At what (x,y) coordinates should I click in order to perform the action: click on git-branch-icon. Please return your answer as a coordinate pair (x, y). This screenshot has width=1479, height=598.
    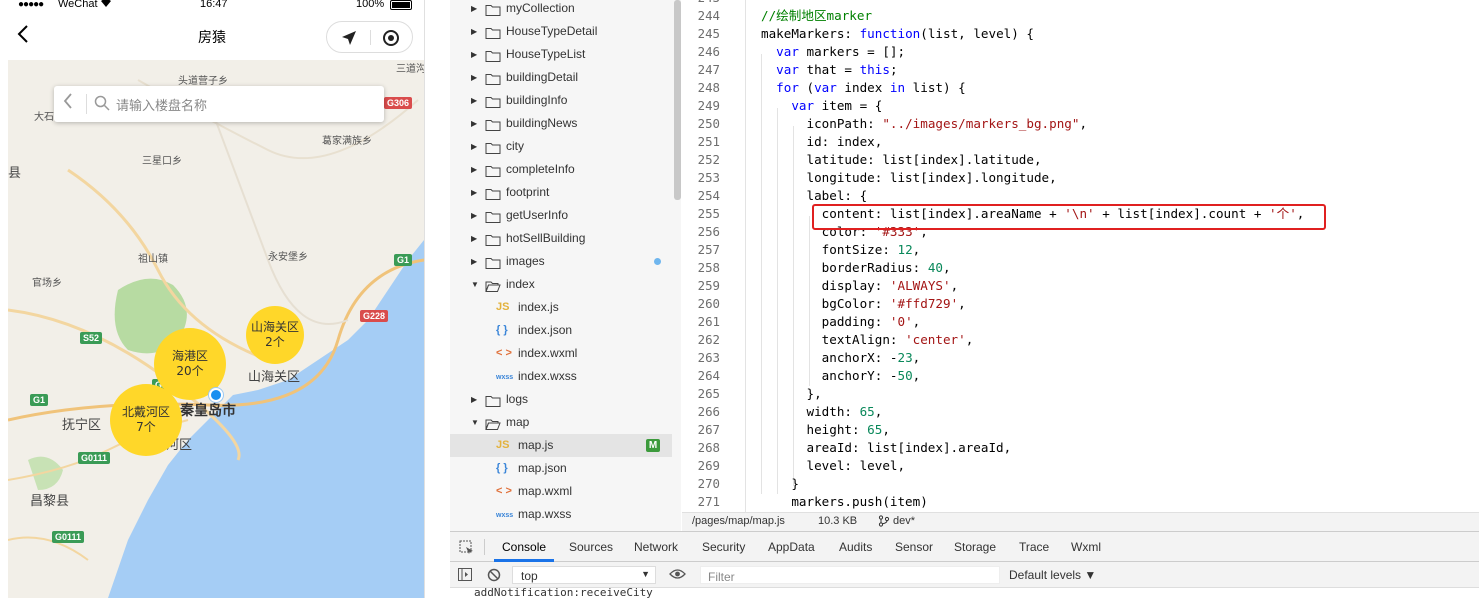
    Looking at the image, I should click on (884, 522).